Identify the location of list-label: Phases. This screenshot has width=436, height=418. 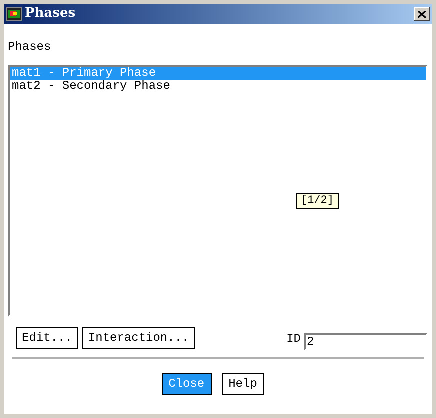
(30, 47).